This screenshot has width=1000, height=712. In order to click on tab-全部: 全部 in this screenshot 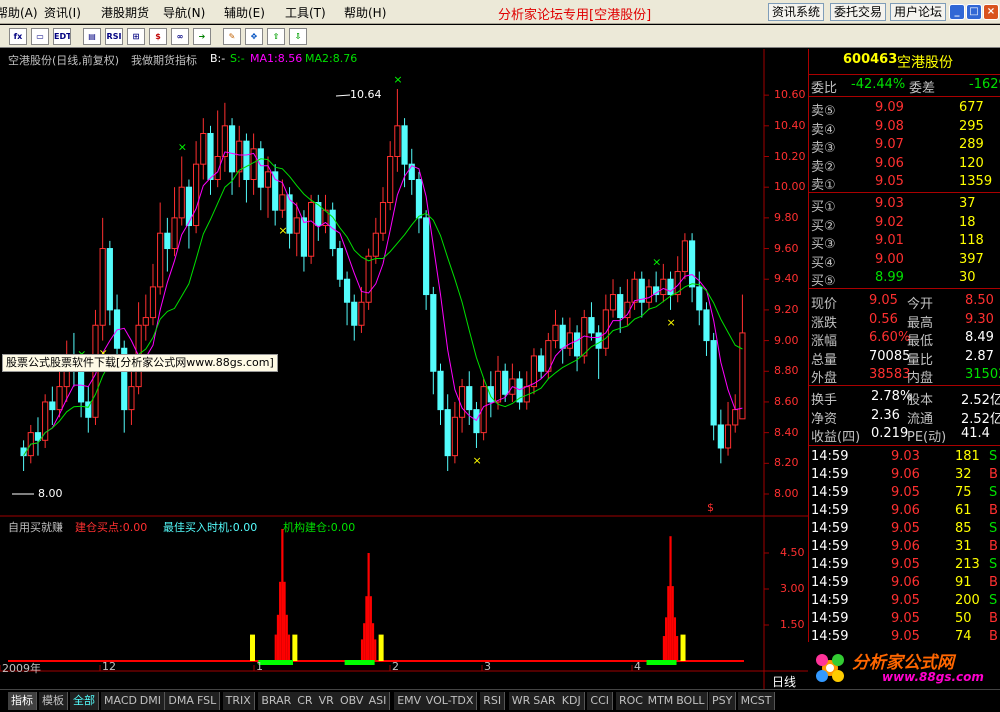, I will do `click(84, 701)`.